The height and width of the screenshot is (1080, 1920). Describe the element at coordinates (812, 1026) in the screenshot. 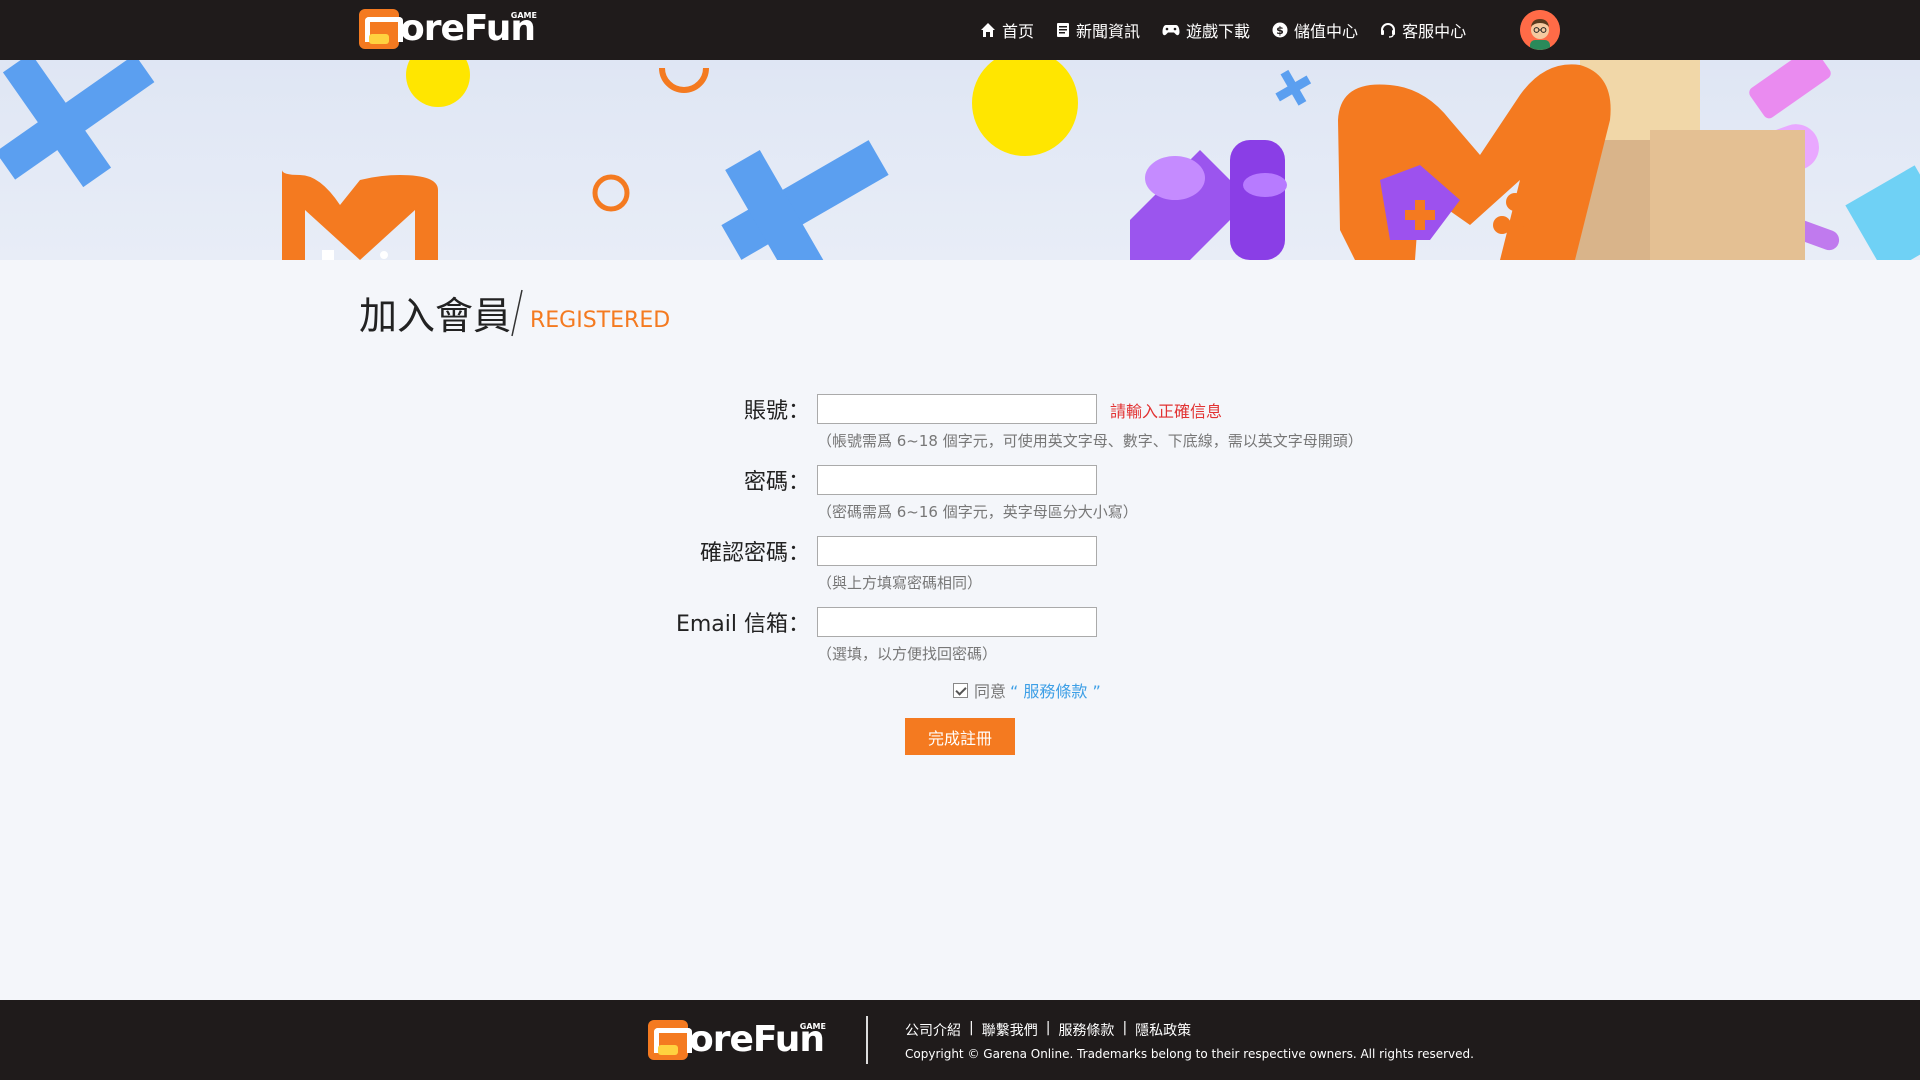

I see `footer-logo-game-label: GAME` at that location.